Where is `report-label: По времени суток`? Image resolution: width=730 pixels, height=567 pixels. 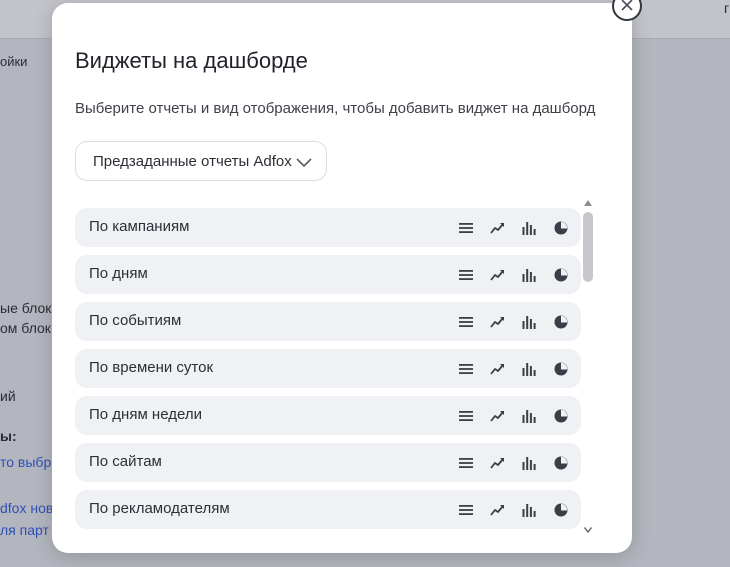 report-label: По времени суток is located at coordinates (151, 367).